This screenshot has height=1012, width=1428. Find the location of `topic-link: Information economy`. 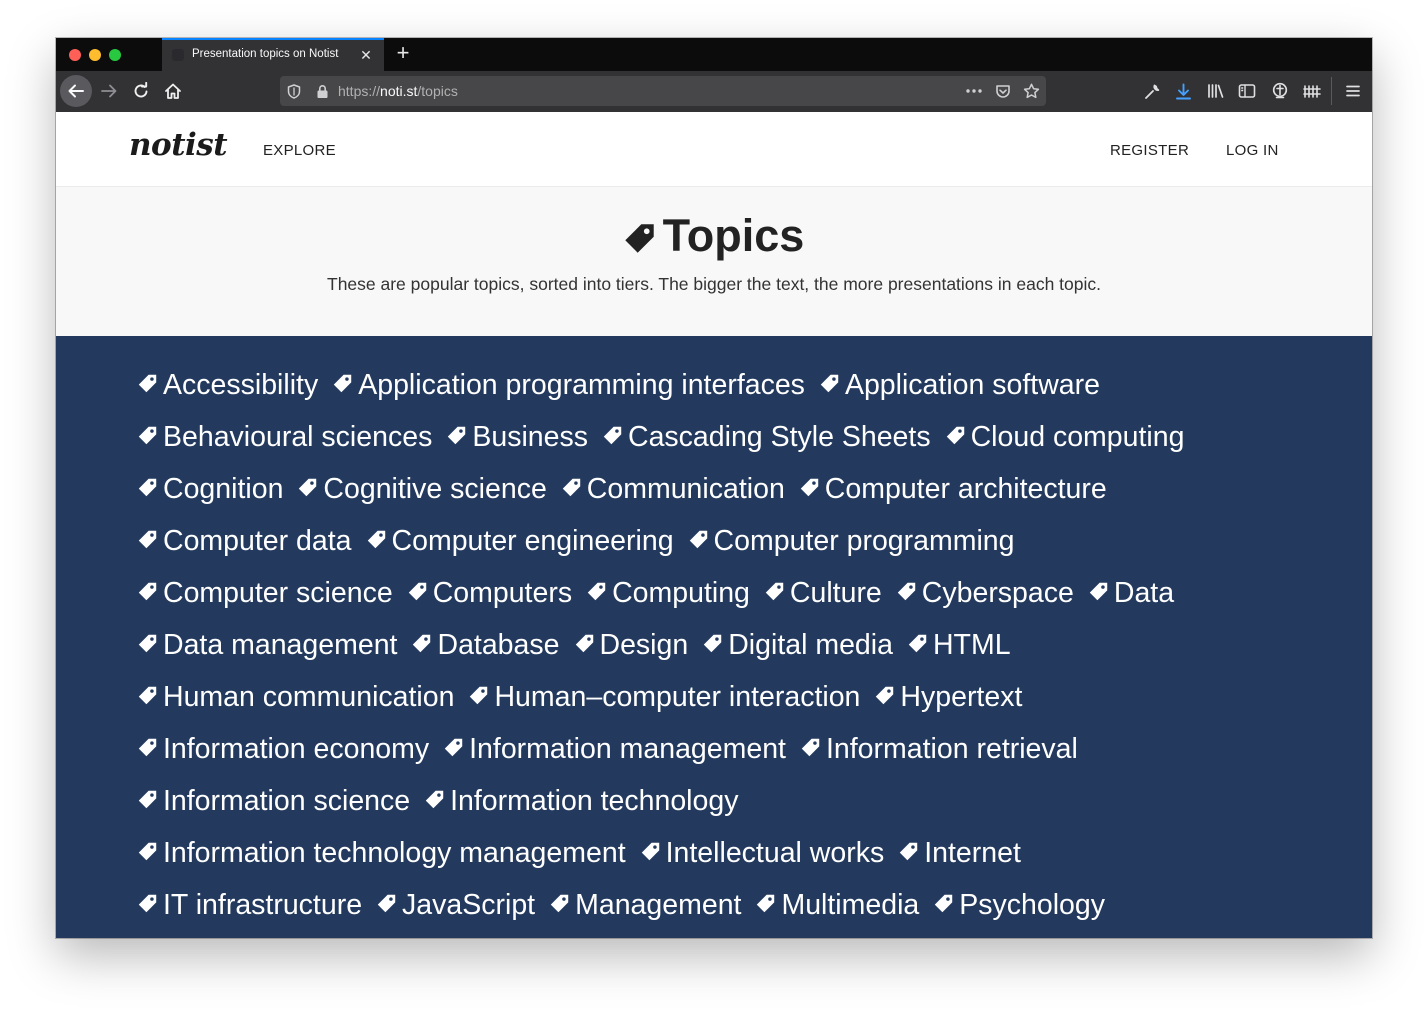

topic-link: Information economy is located at coordinates (283, 748).